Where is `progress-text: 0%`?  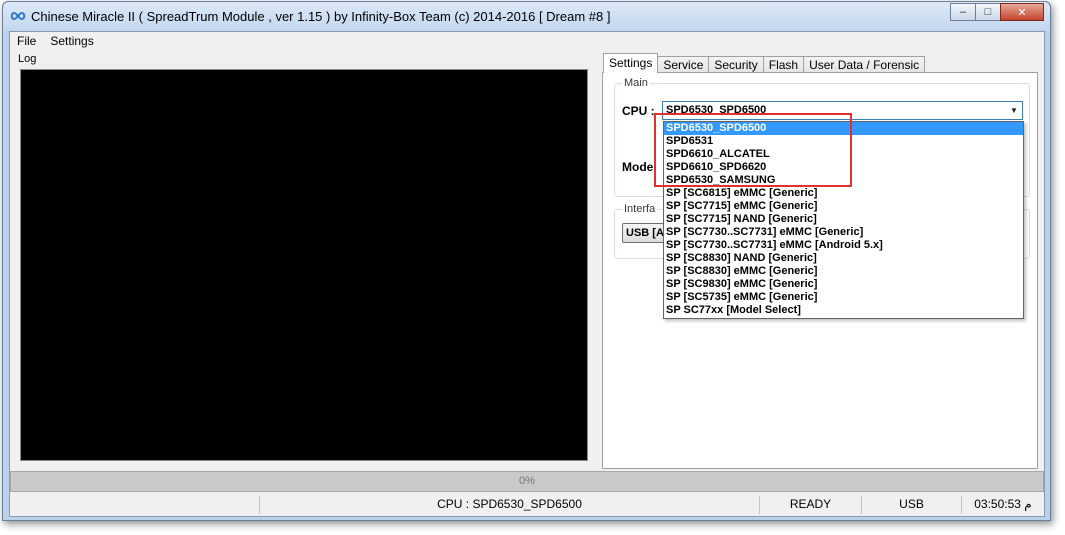
progress-text: 0% is located at coordinates (527, 481).